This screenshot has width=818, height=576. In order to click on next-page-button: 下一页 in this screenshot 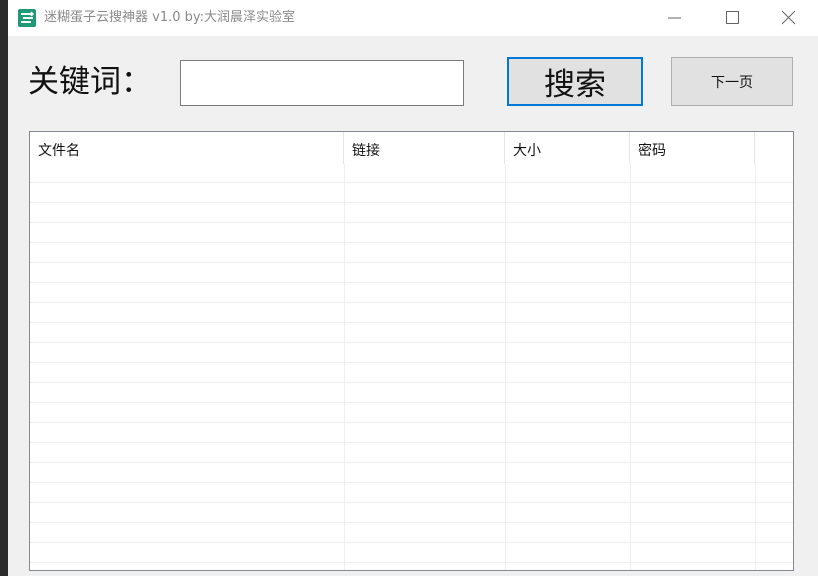, I will do `click(732, 81)`.